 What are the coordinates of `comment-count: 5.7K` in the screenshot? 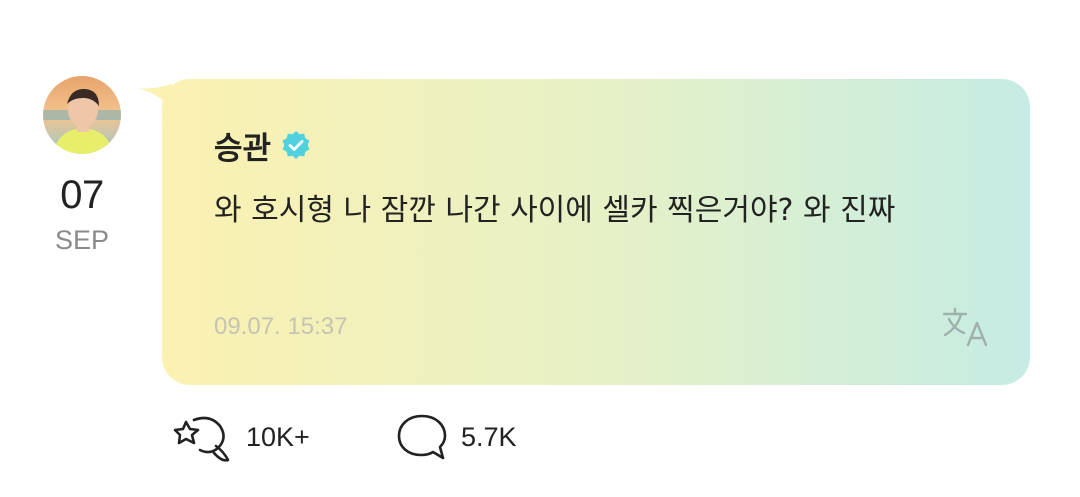 It's located at (489, 436).